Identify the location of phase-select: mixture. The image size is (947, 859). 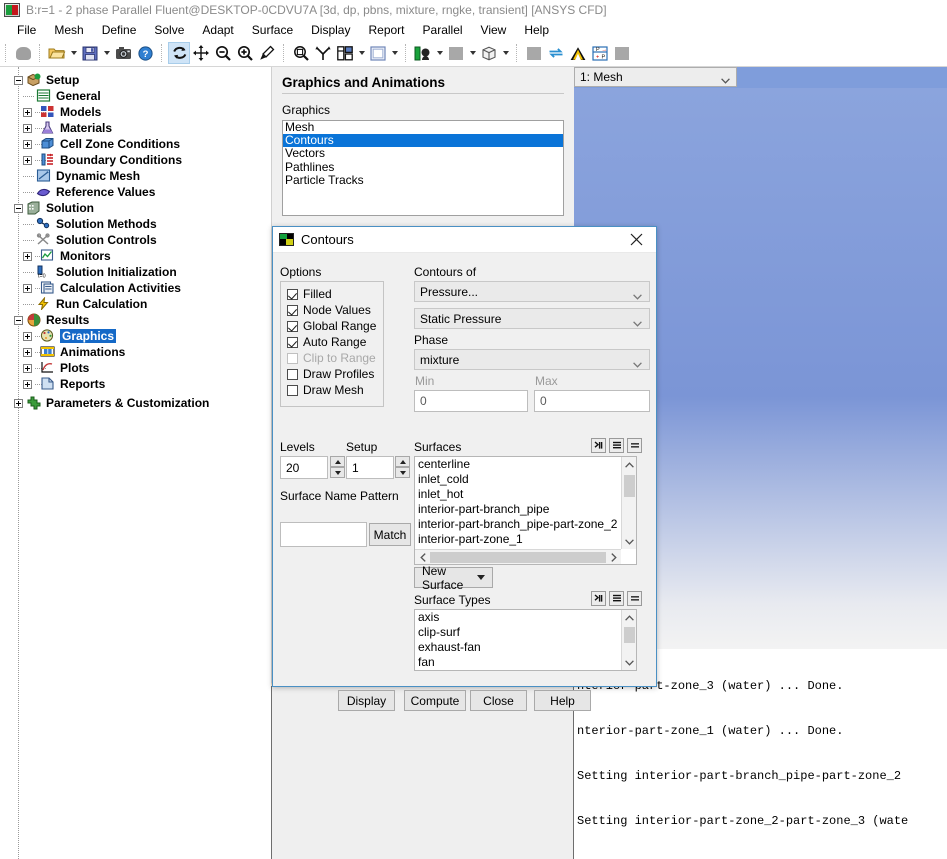
(532, 359).